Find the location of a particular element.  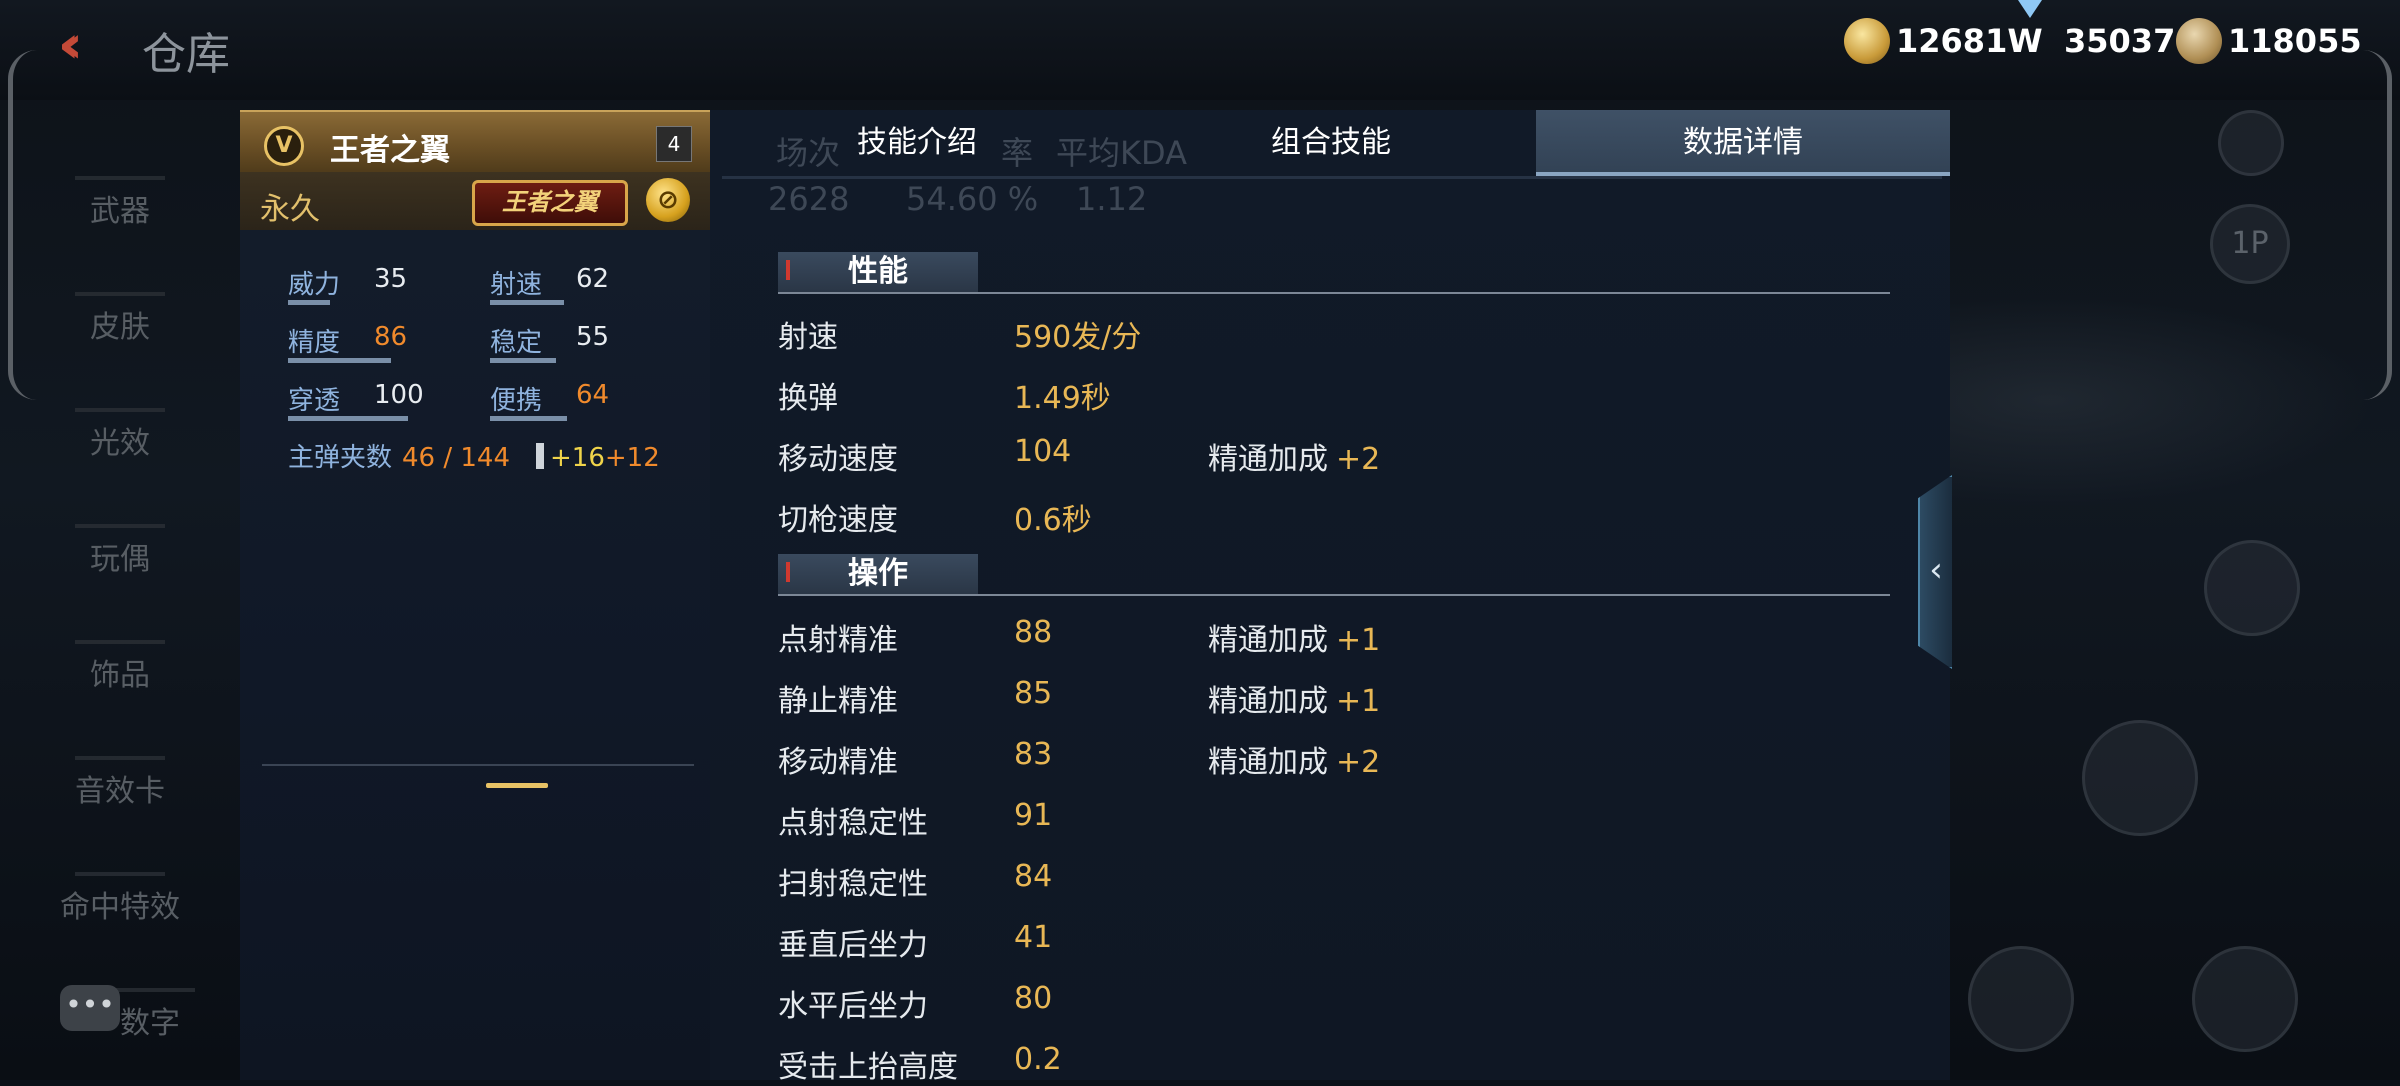

medal-coin-icon is located at coordinates (2199, 41).